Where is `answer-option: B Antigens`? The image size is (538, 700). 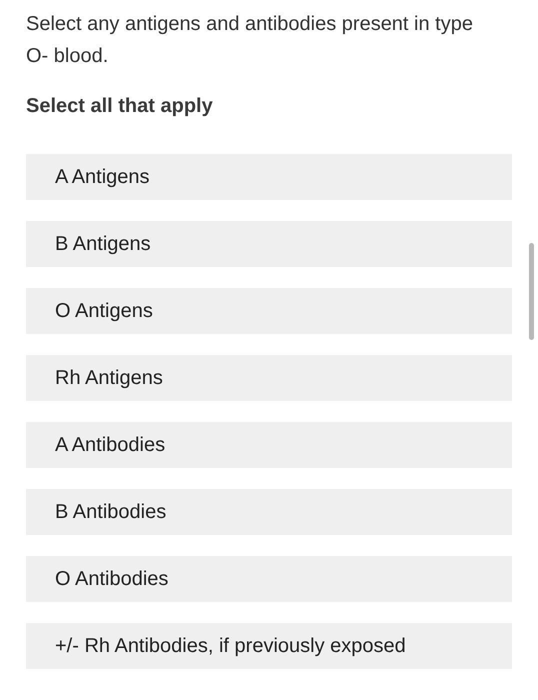
answer-option: B Antigens is located at coordinates (269, 244).